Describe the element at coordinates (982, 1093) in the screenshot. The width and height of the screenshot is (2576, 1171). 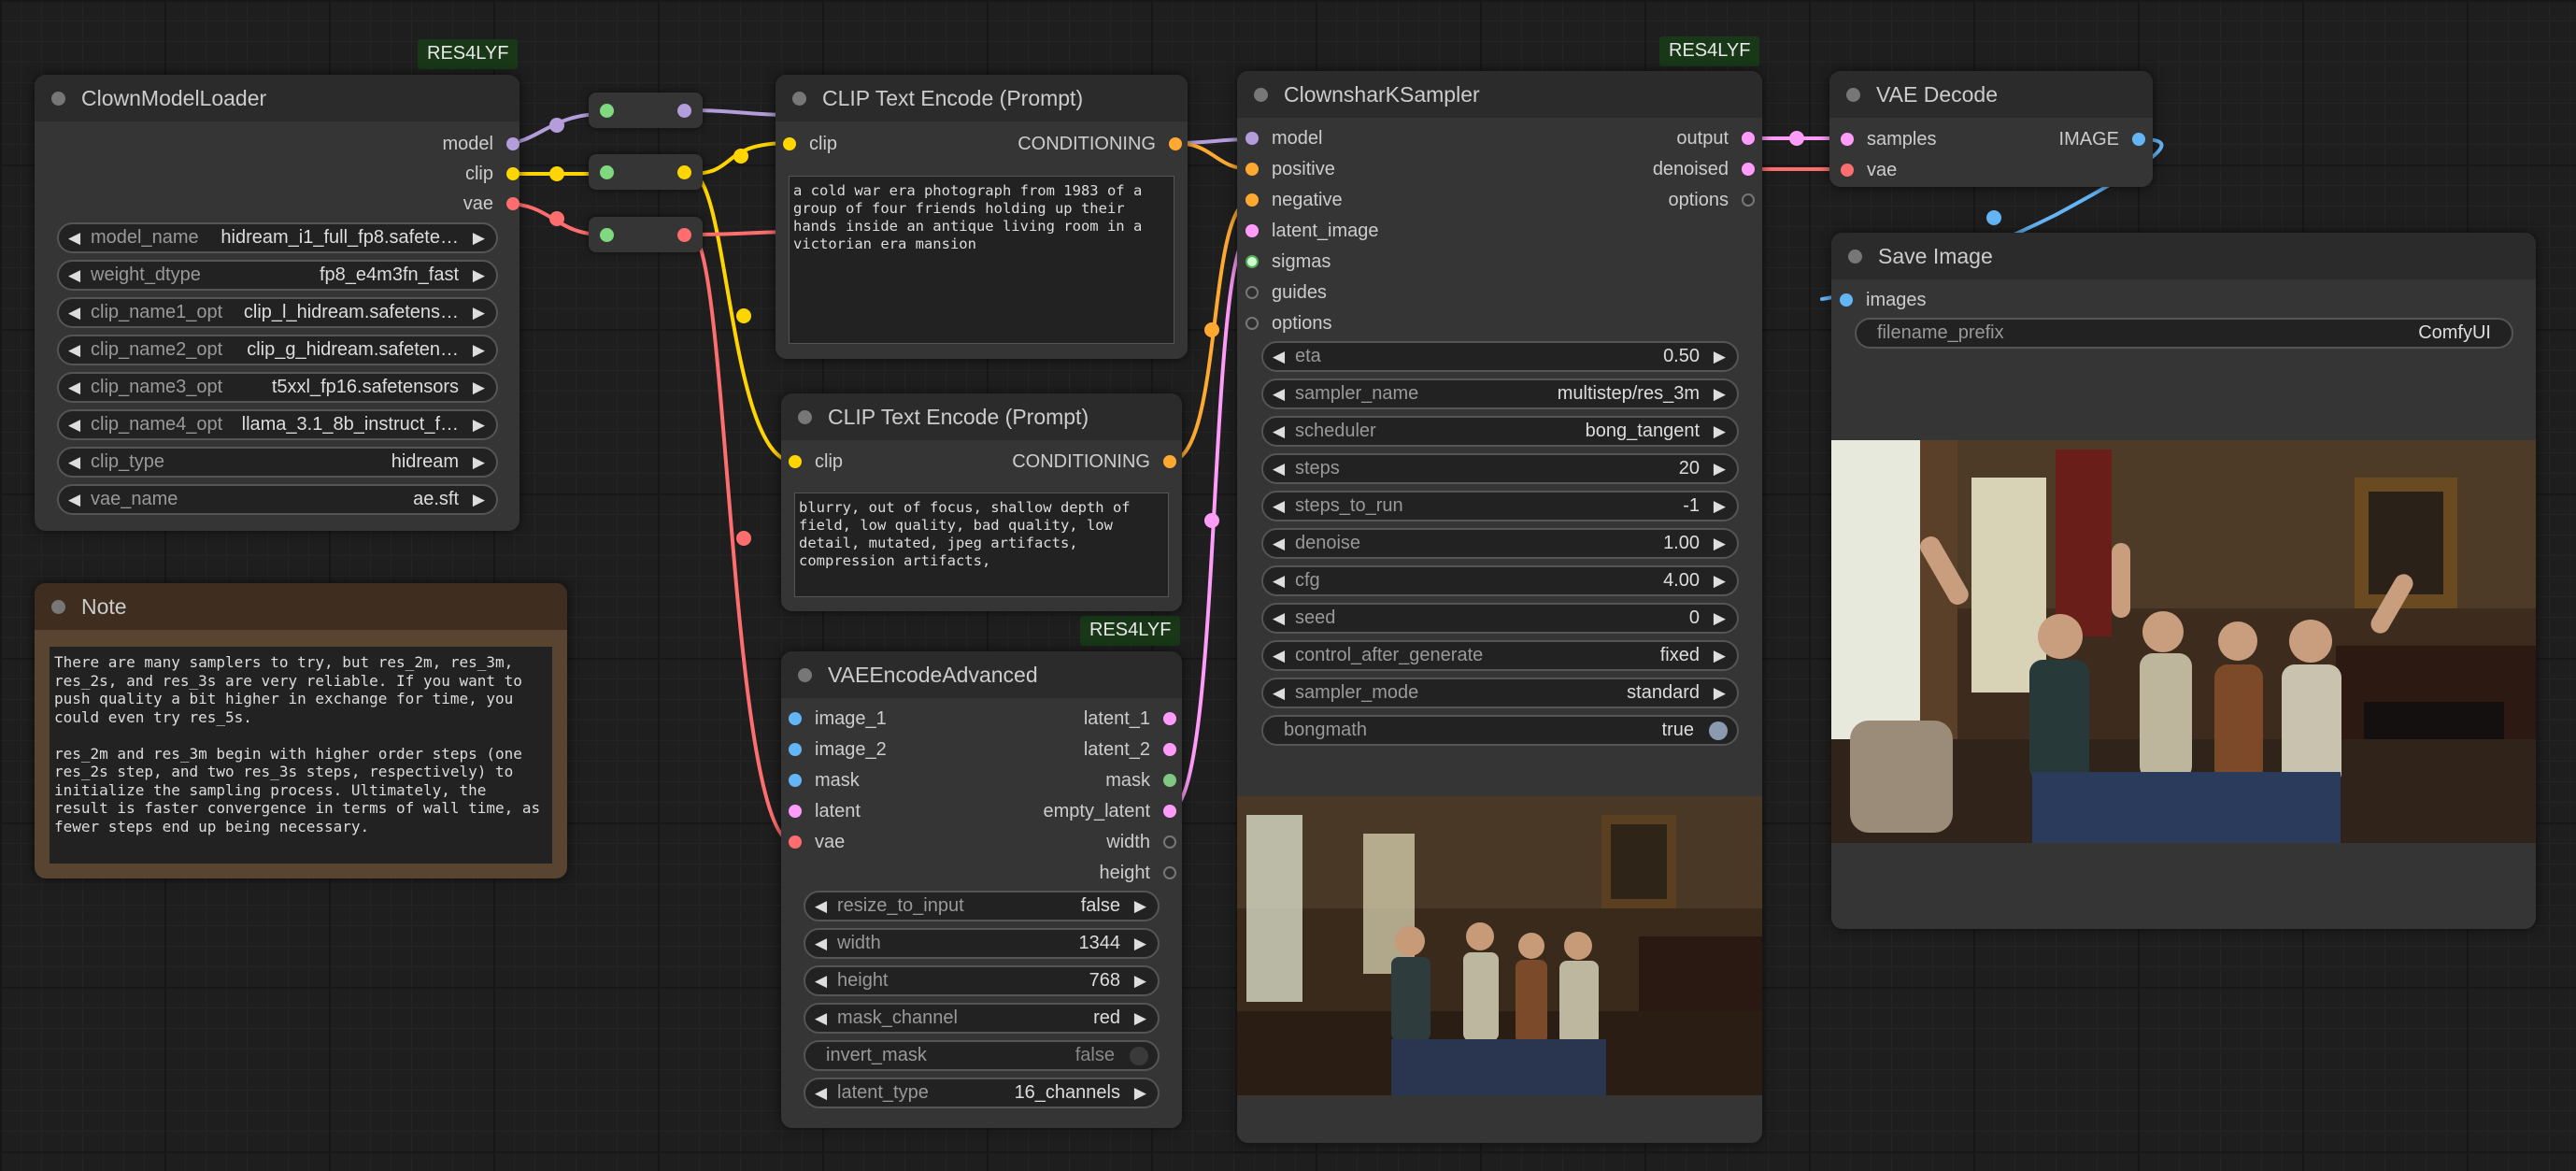
I see `widget-latent-type: ◀ latent_type 16_channels ▶` at that location.